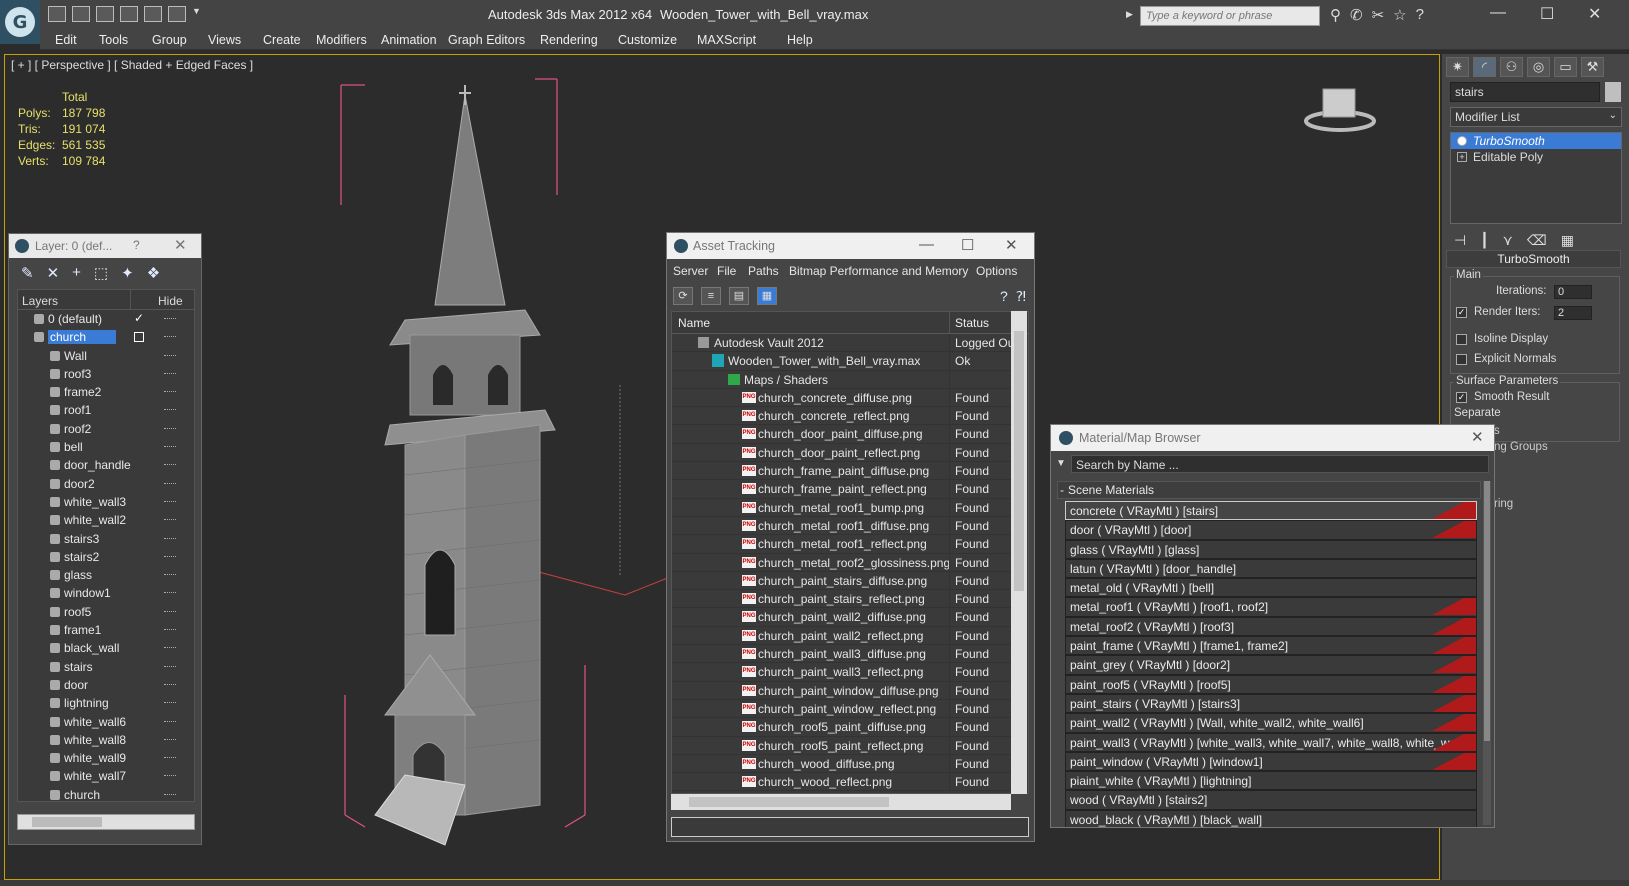 The height and width of the screenshot is (886, 1629). Describe the element at coordinates (136, 245) in the screenshot. I see `help-button: ?` at that location.